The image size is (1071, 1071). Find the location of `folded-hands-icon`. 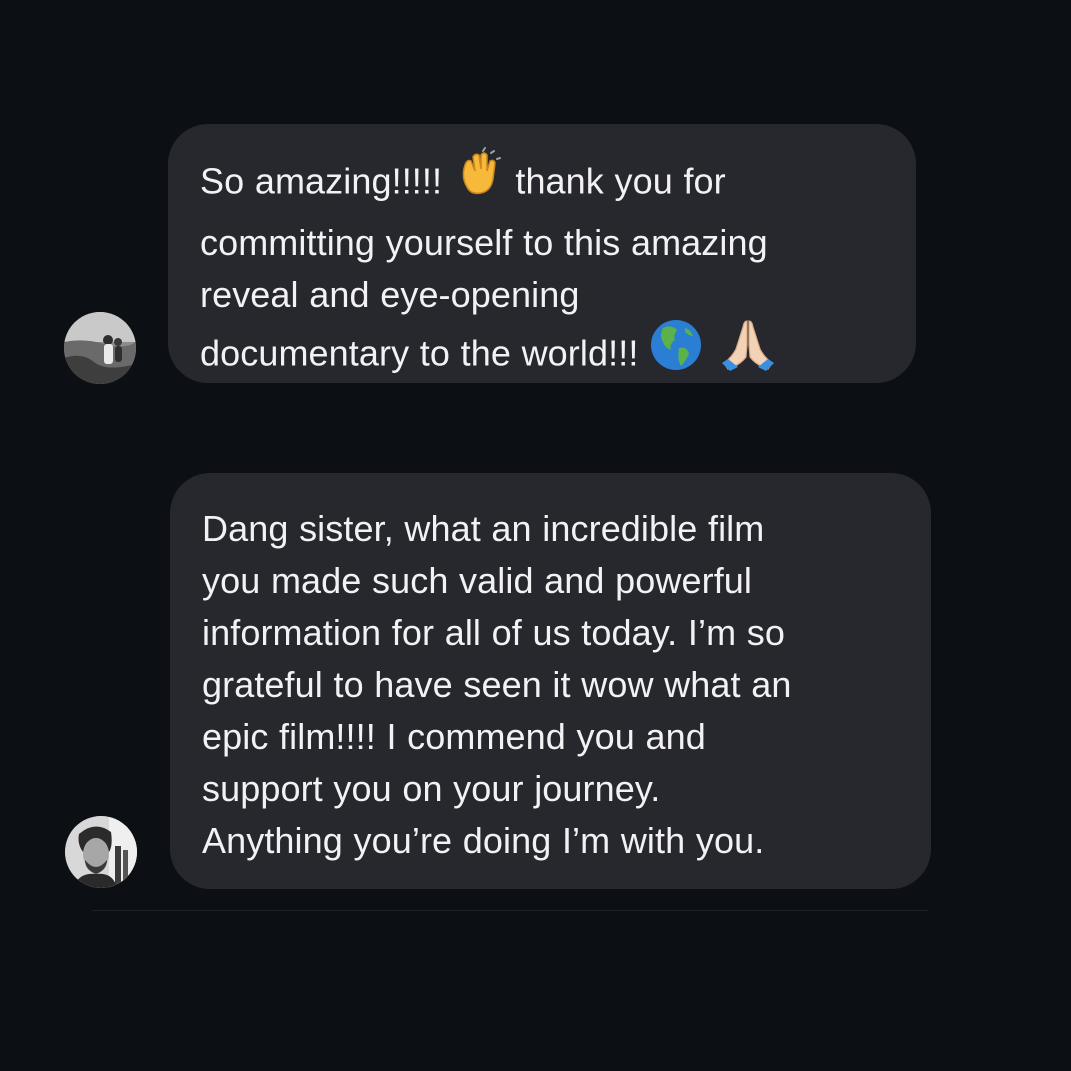

folded-hands-icon is located at coordinates (748, 352).